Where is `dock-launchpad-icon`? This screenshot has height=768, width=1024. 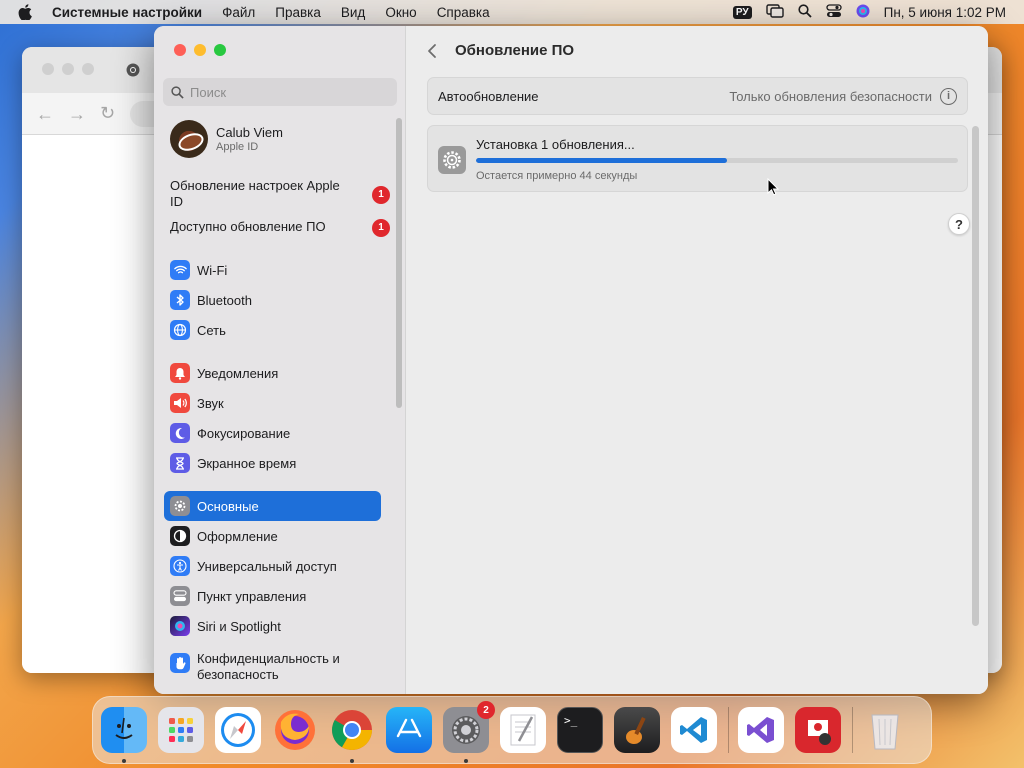
dock-launchpad-icon is located at coordinates (181, 730).